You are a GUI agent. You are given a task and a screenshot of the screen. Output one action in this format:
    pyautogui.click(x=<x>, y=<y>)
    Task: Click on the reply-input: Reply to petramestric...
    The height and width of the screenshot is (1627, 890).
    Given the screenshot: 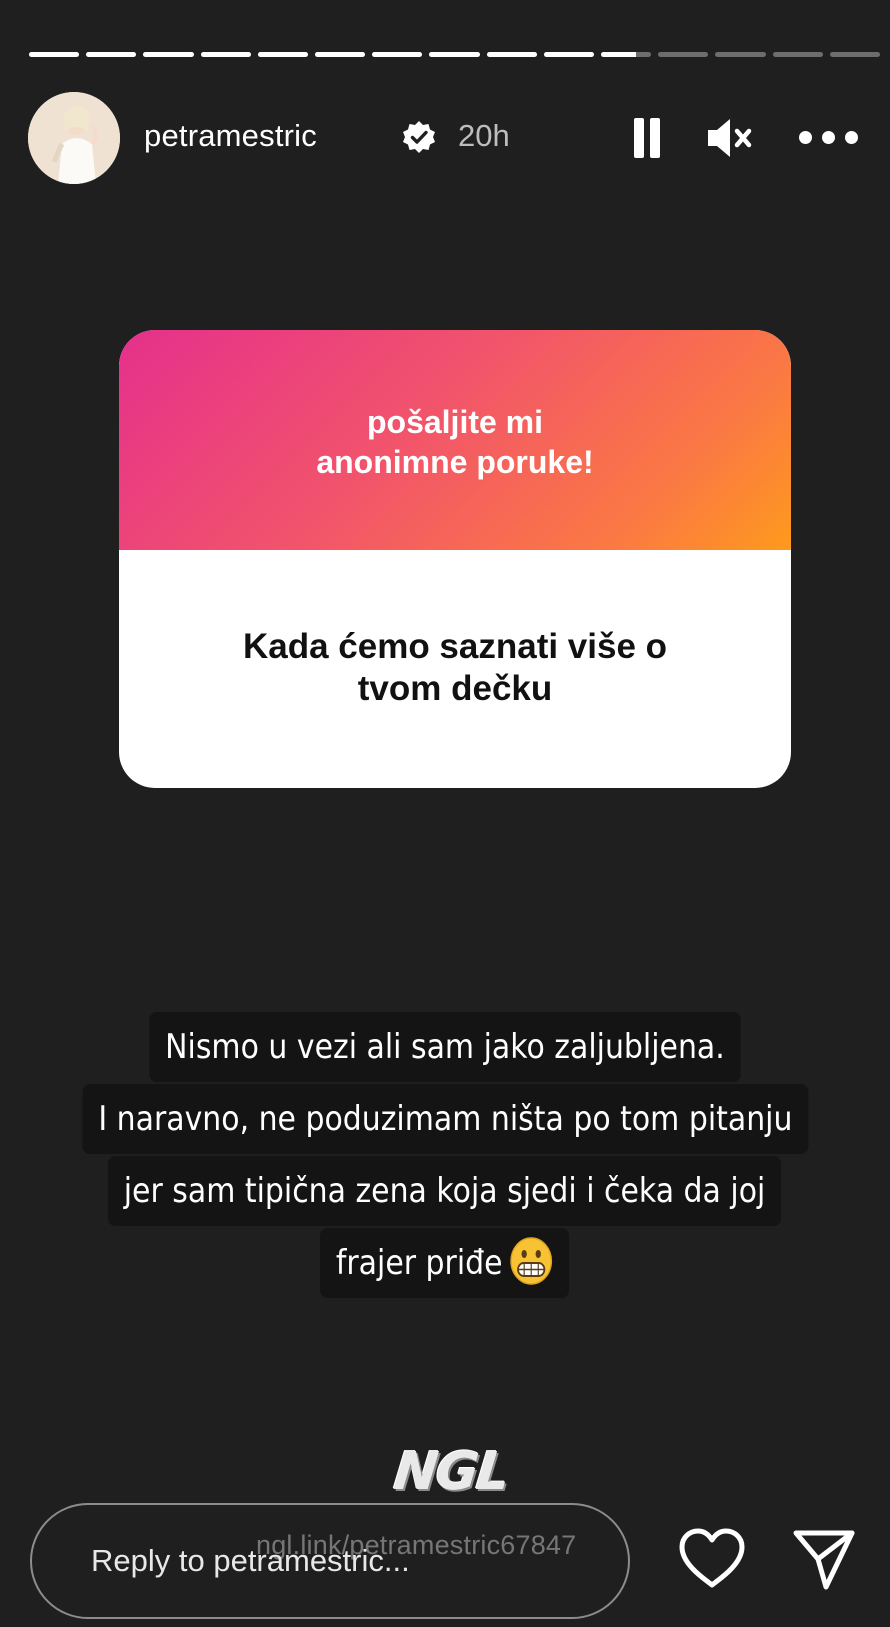 What is the action you would take?
    pyautogui.click(x=330, y=1561)
    